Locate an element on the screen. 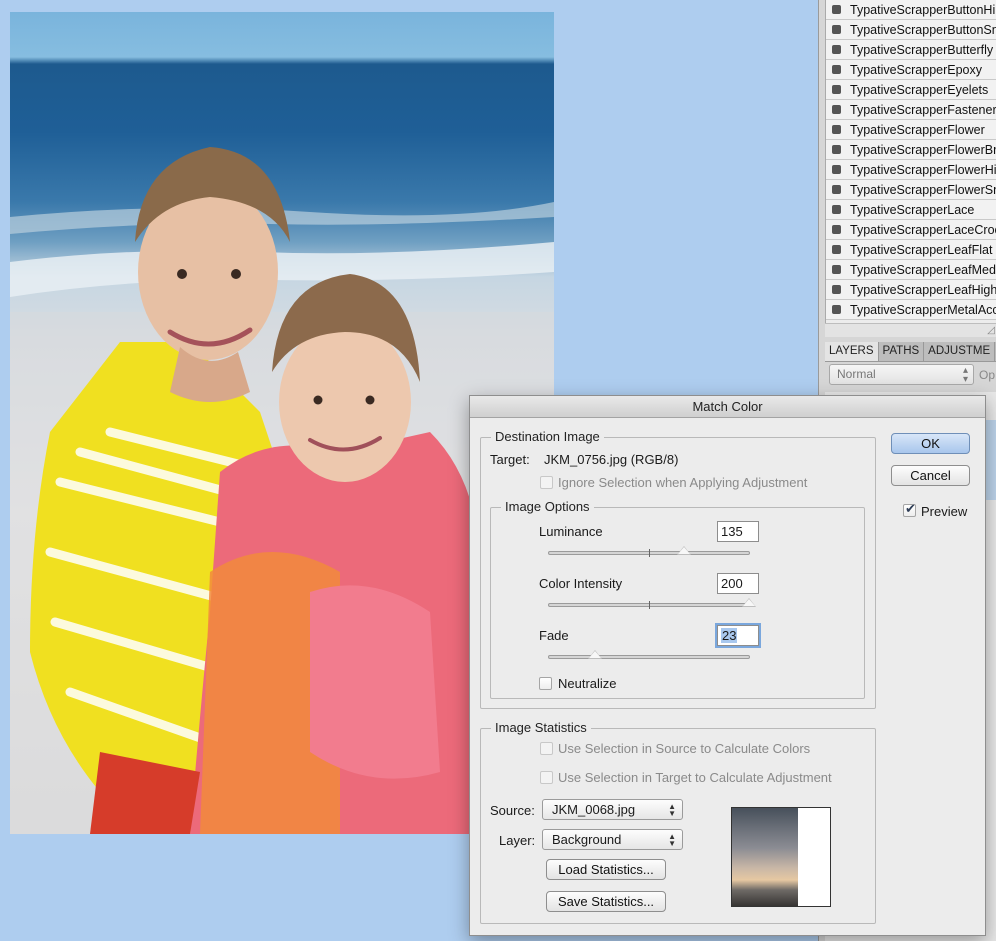 Image resolution: width=996 pixels, height=941 pixels. panel-selection-highlight is located at coordinates (991, 460).